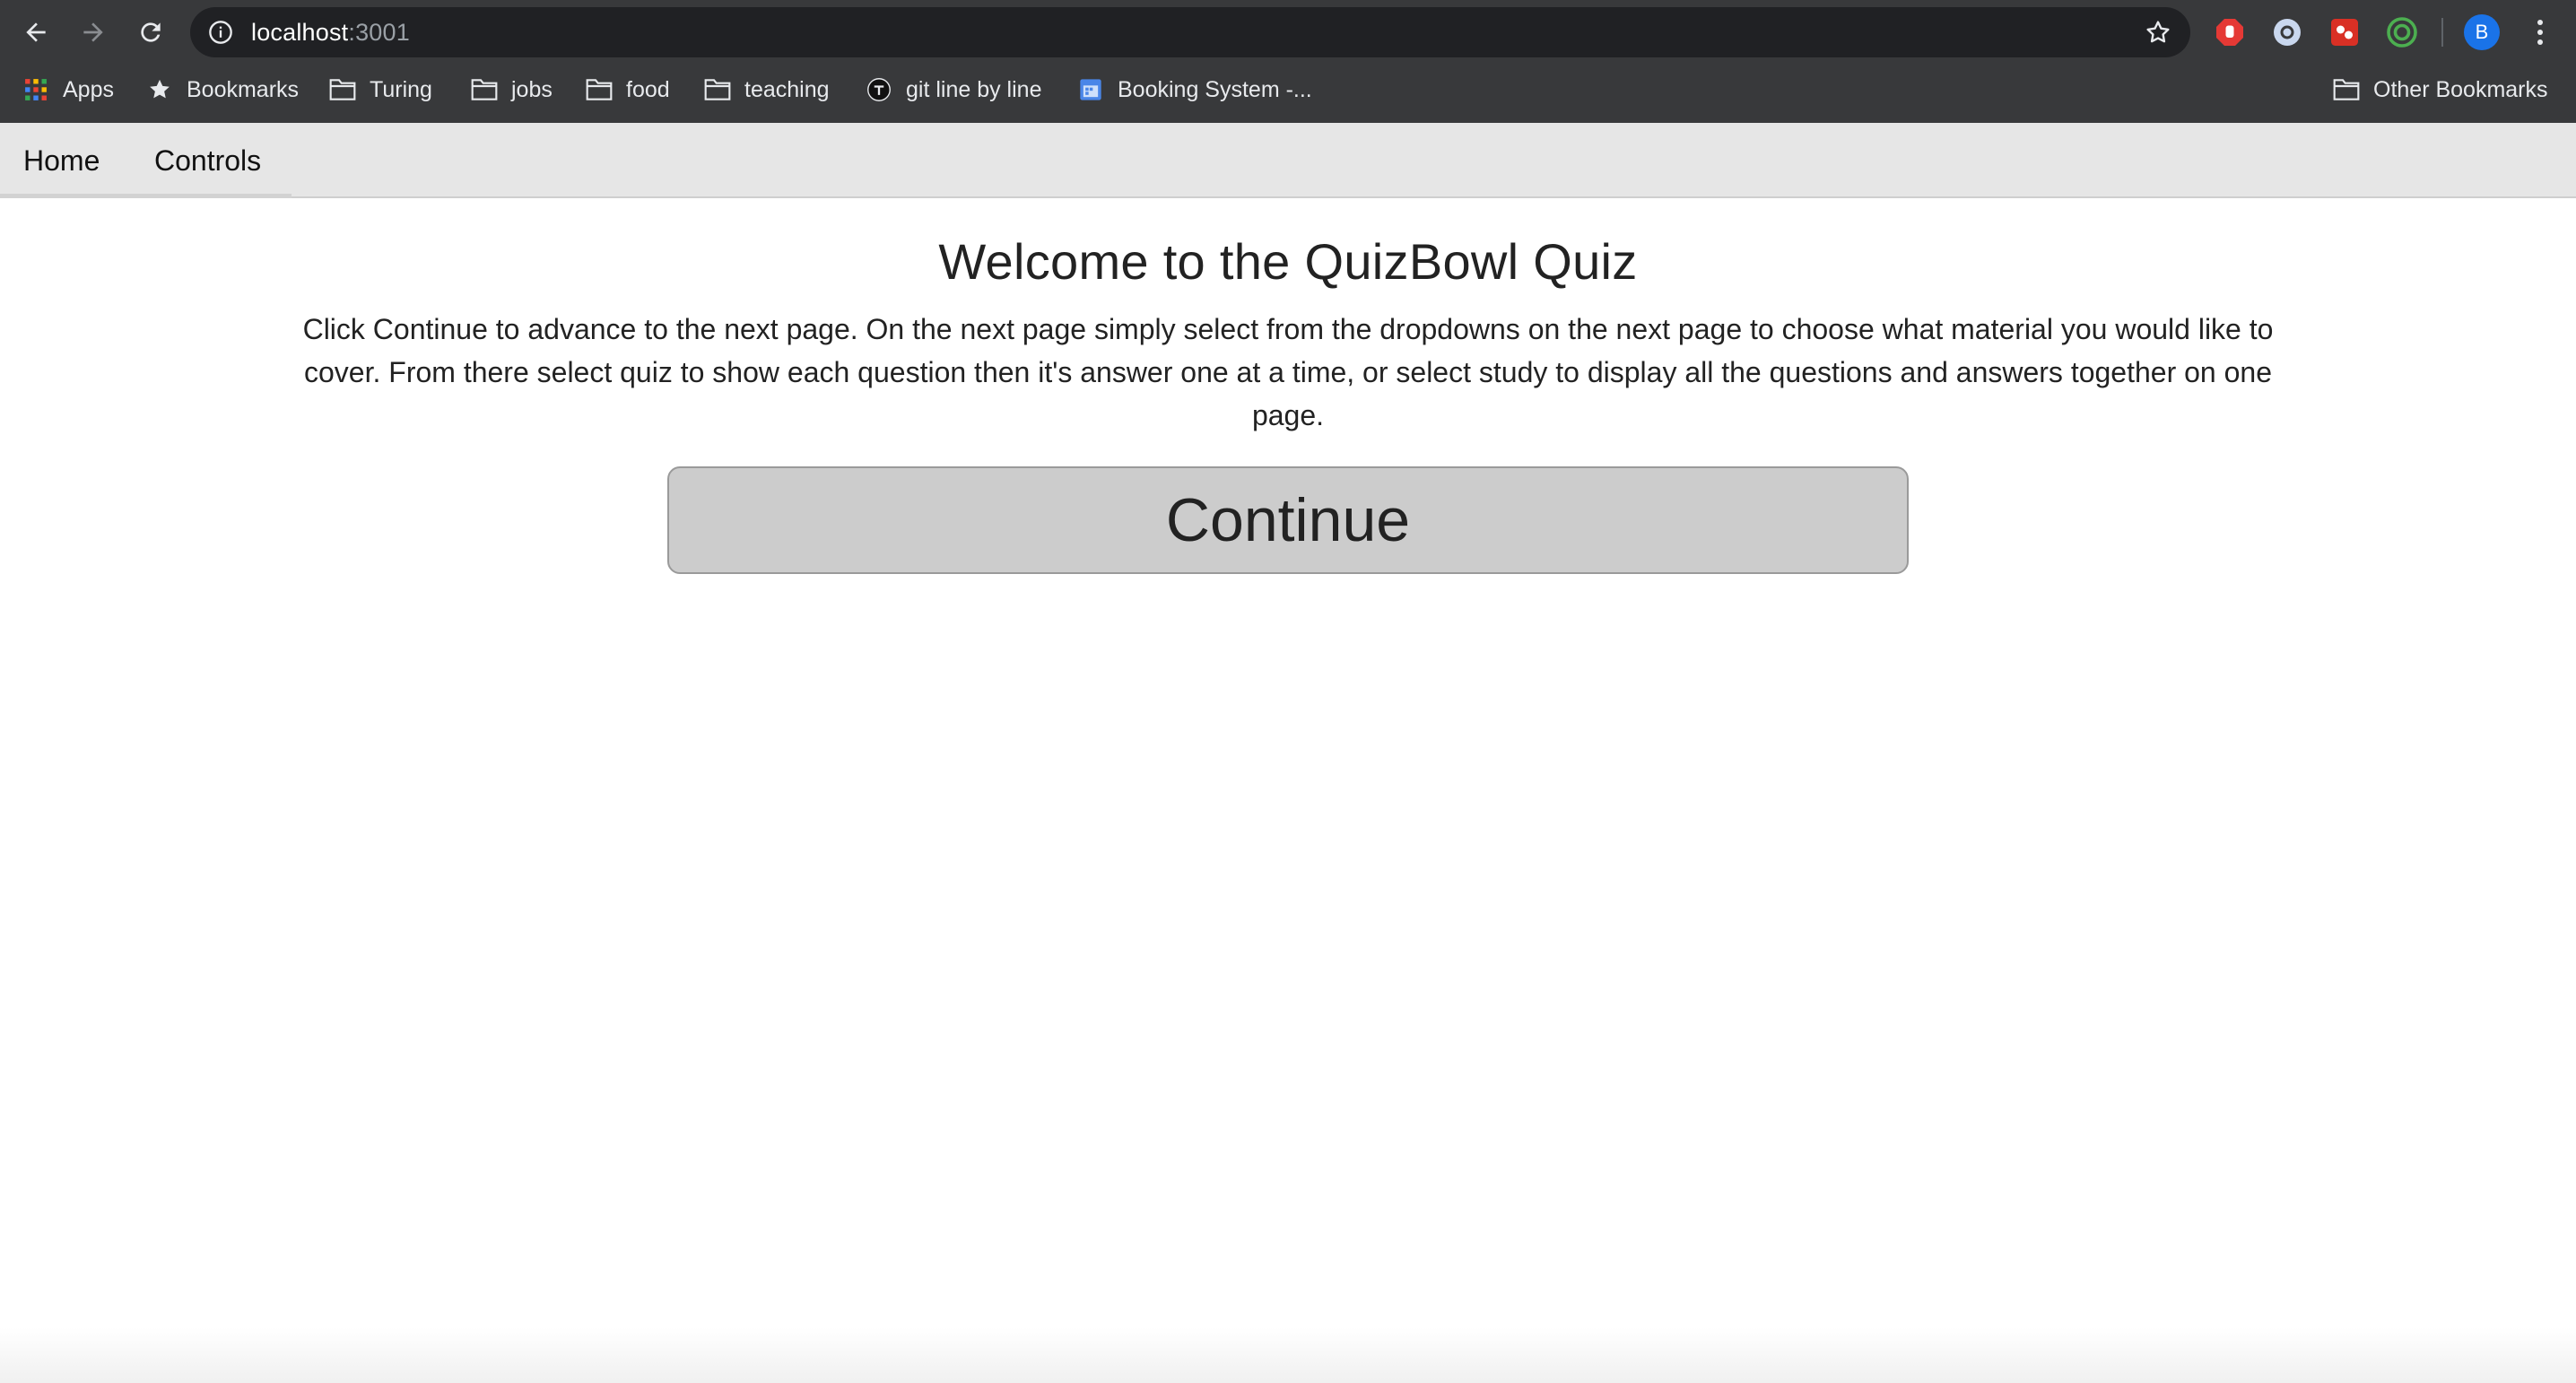 Image resolution: width=2576 pixels, height=1383 pixels. I want to click on apps-grid-icon, so click(36, 89).